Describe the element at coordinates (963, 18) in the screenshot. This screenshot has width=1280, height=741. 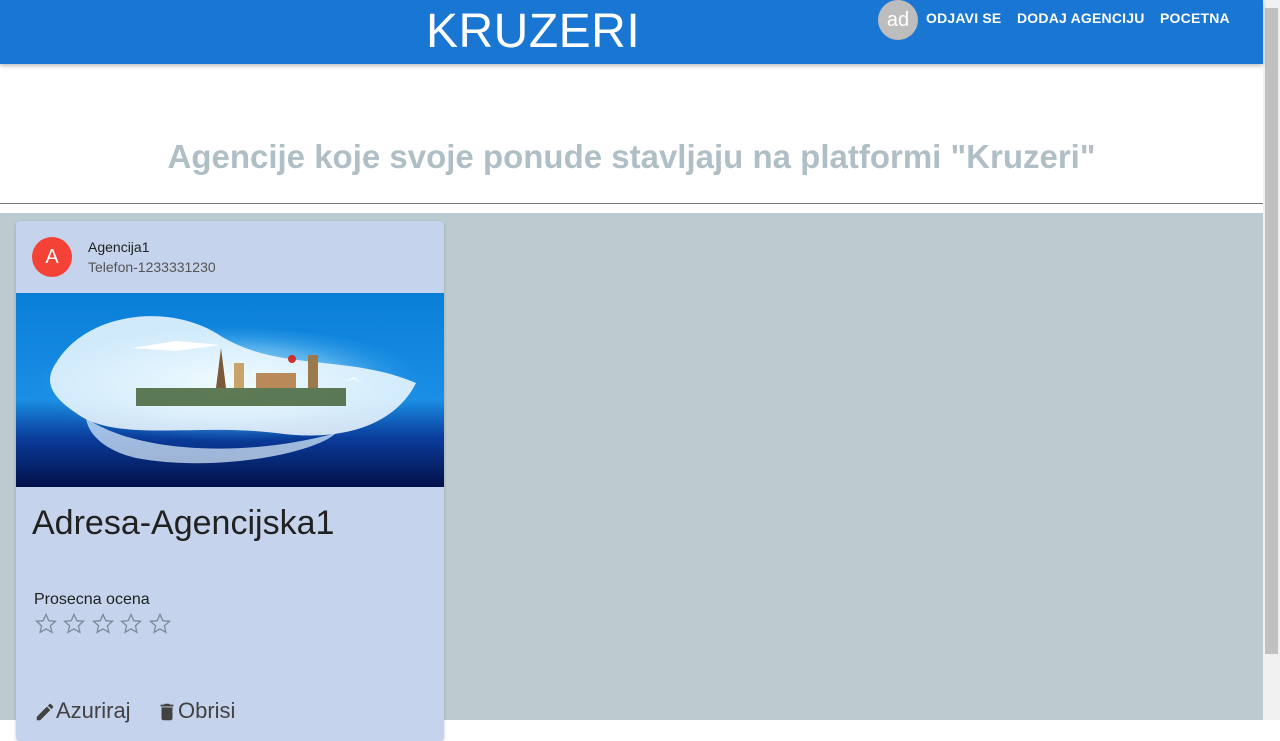
I see `logout-button: ODJAVI SE` at that location.